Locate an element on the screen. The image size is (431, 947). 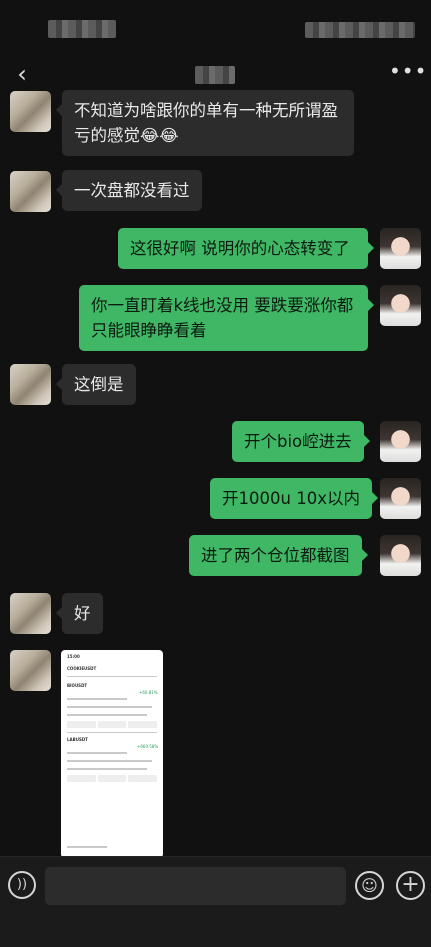
status-time-blurred is located at coordinates (82, 29).